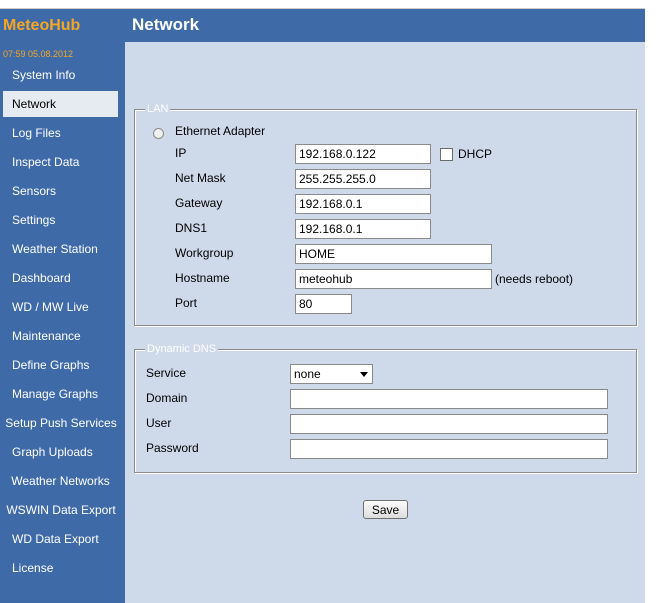 The image size is (661, 603). What do you see at coordinates (364, 374) in the screenshot?
I see `chevron-down-icon` at bounding box center [364, 374].